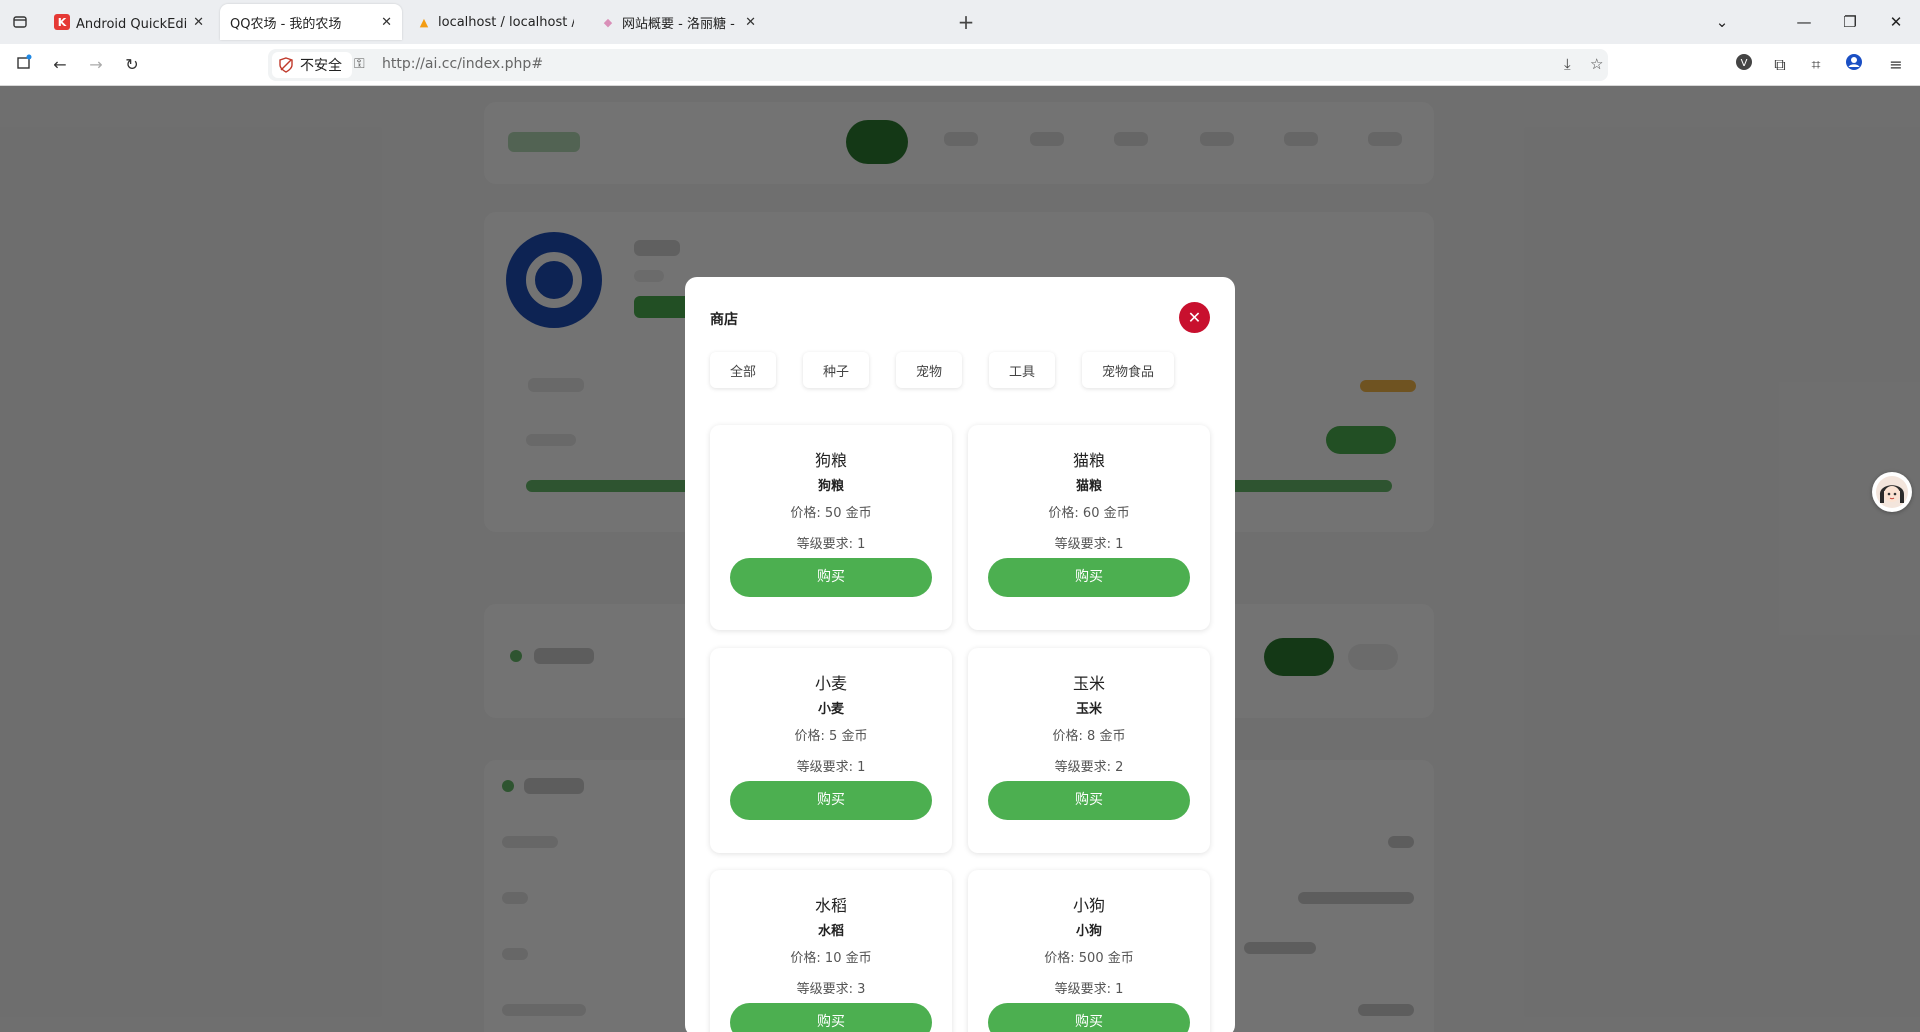 The height and width of the screenshot is (1032, 1920). What do you see at coordinates (359, 64) in the screenshot?
I see `key-icon: ⚿` at bounding box center [359, 64].